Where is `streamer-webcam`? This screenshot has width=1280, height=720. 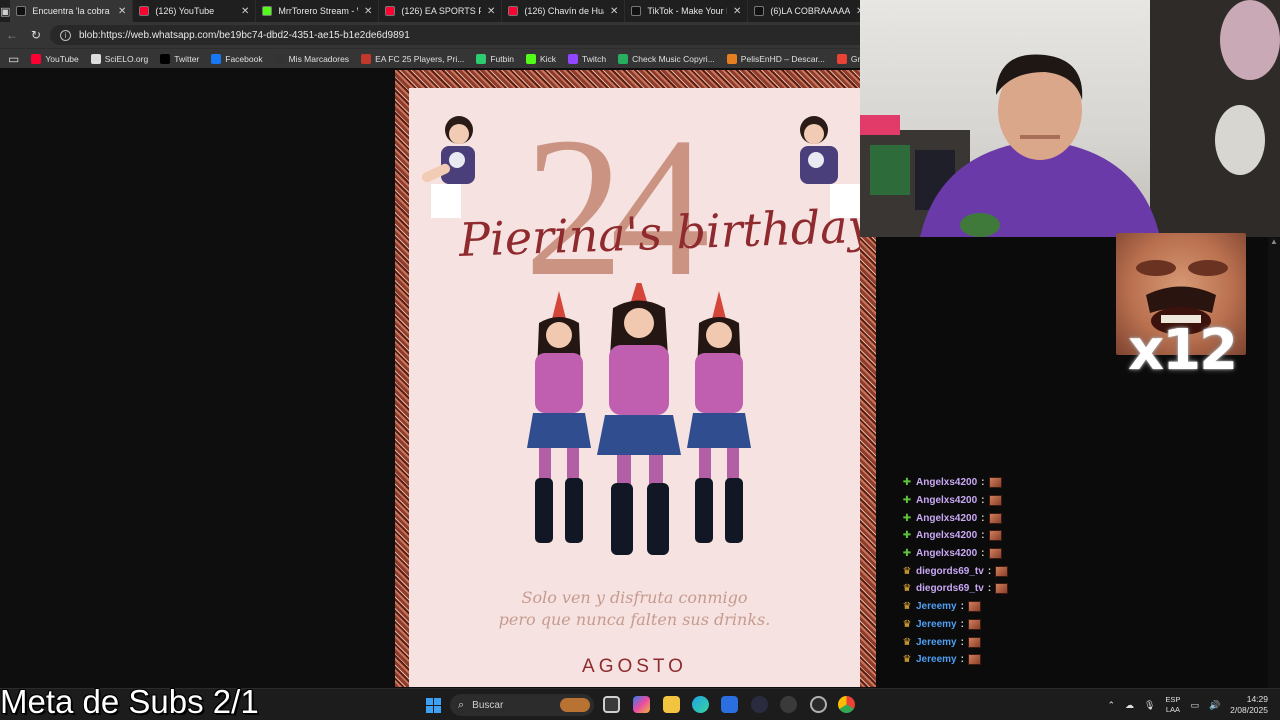
streamer-webcam is located at coordinates (1070, 118).